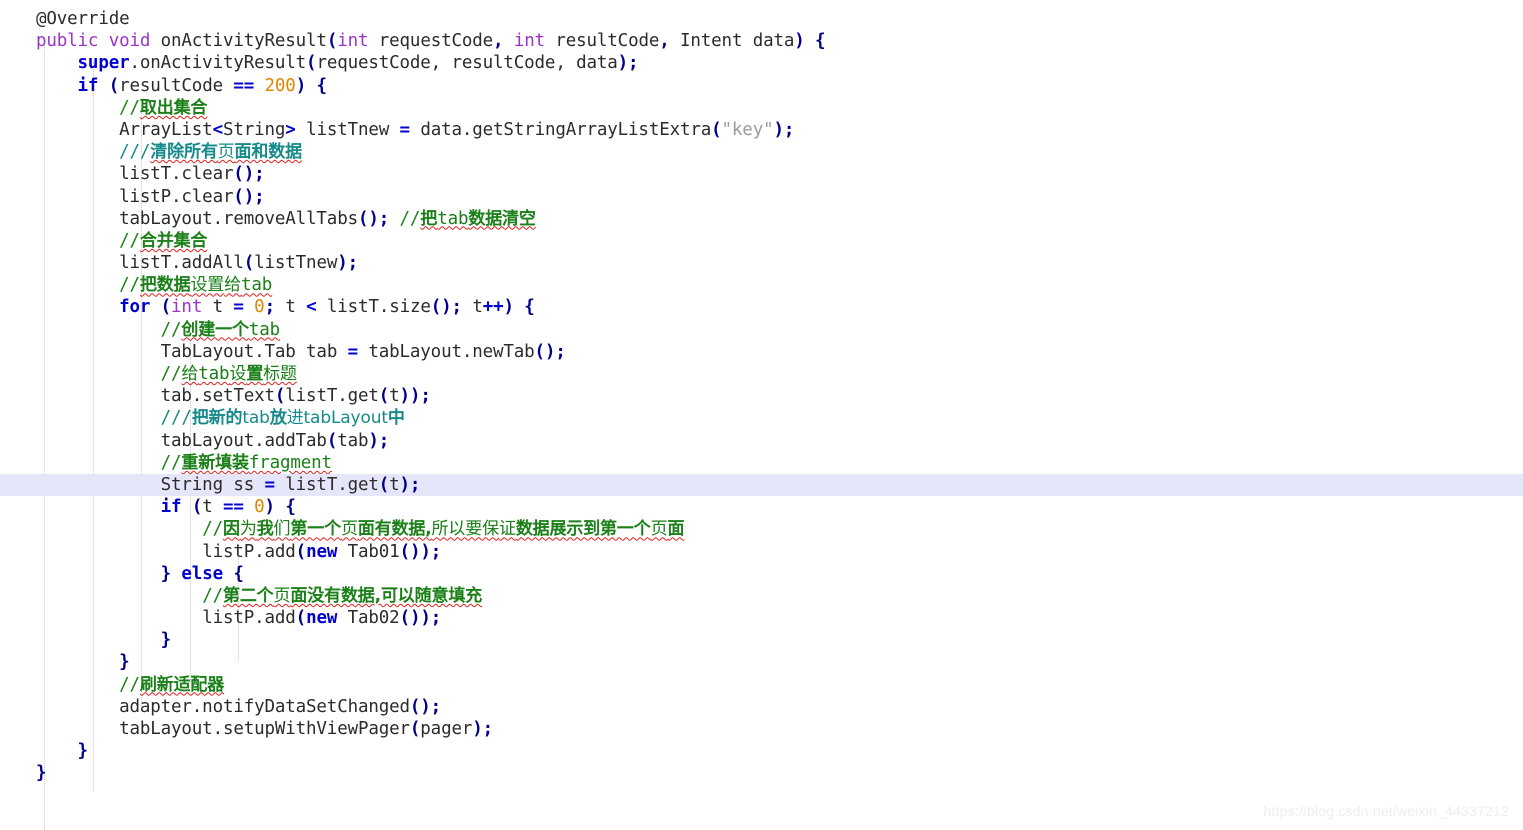  What do you see at coordinates (761, 19) in the screenshot?
I see `code-line: @Override` at bounding box center [761, 19].